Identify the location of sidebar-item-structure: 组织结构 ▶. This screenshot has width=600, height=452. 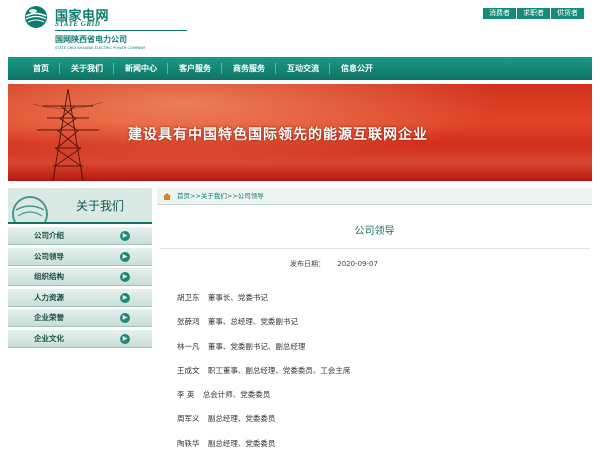
(80, 277).